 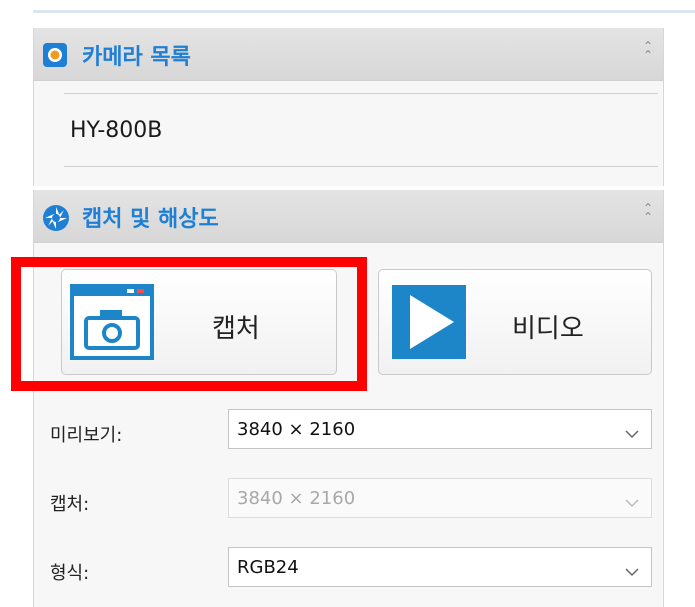 I want to click on capture-resolution-select: 3840 × 2160, so click(x=440, y=498).